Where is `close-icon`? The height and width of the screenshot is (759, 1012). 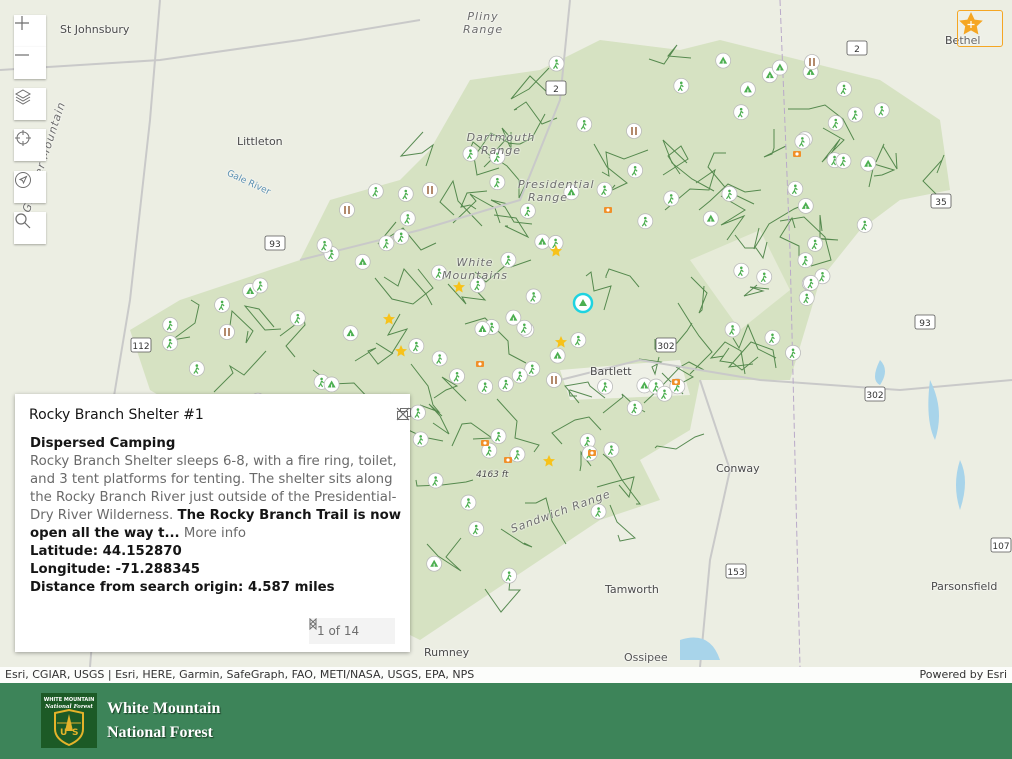 close-icon is located at coordinates (403, 414).